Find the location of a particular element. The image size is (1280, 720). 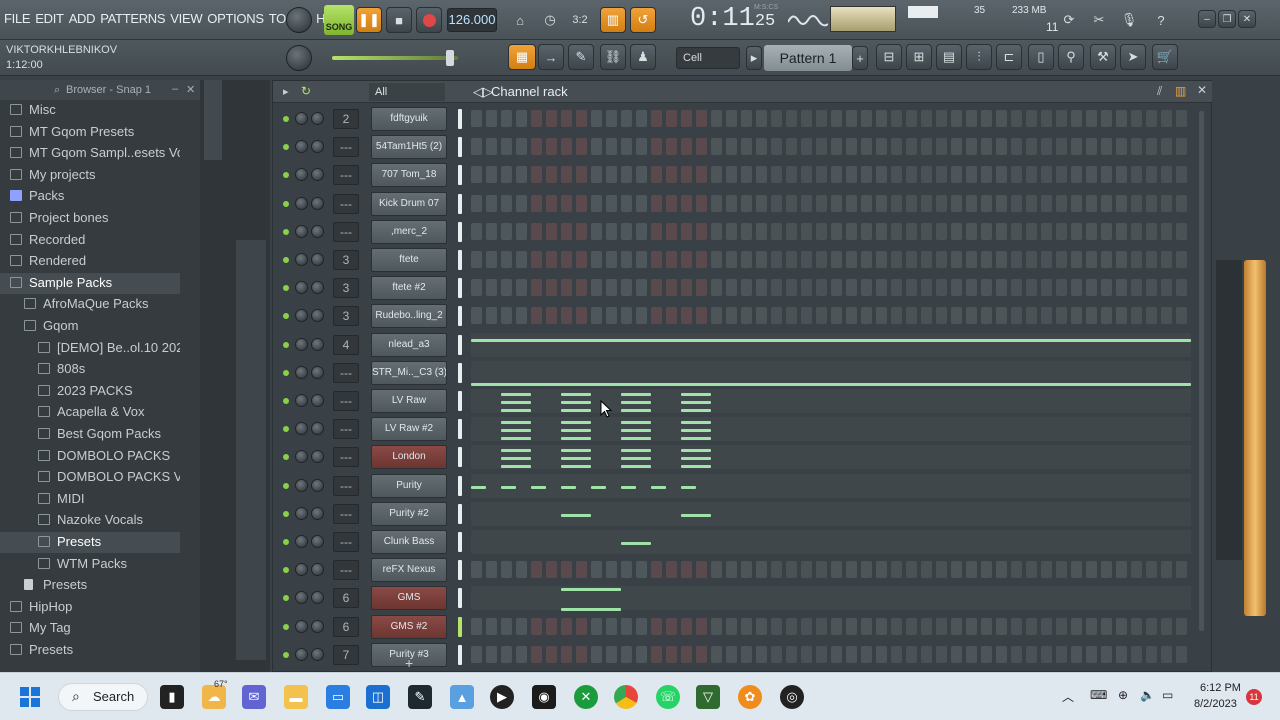

teams-icon: ✉ is located at coordinates (254, 697).